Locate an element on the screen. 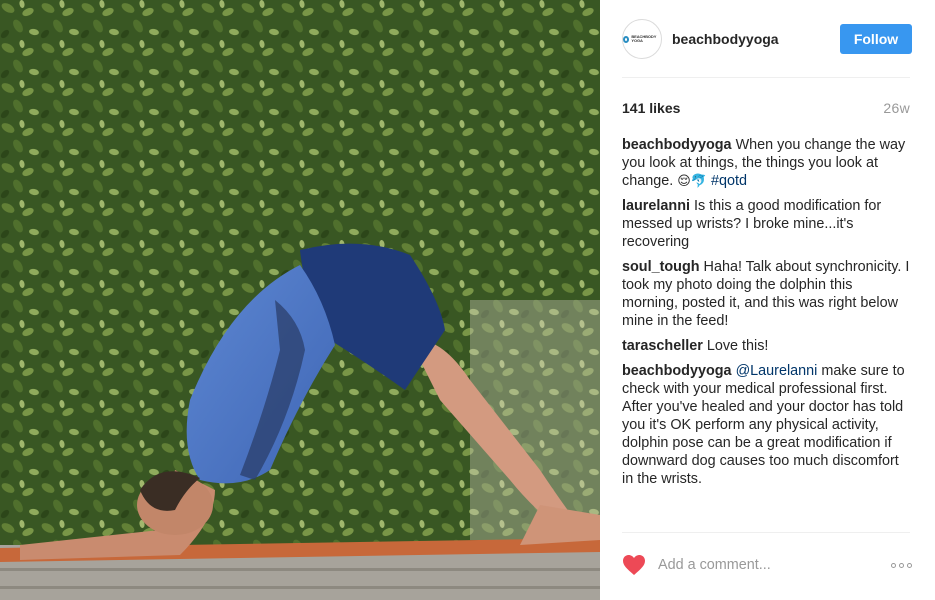  hashtag-link: #qotd is located at coordinates (729, 181).